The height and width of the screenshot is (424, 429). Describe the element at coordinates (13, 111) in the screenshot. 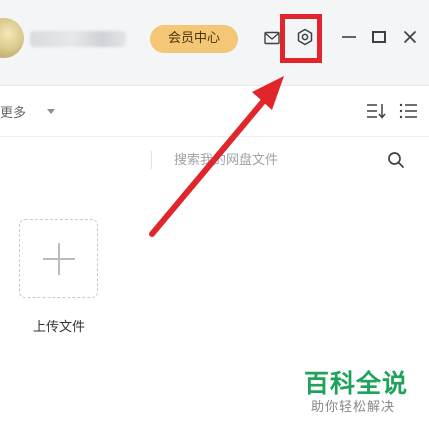

I see `more-menu: 更多` at that location.